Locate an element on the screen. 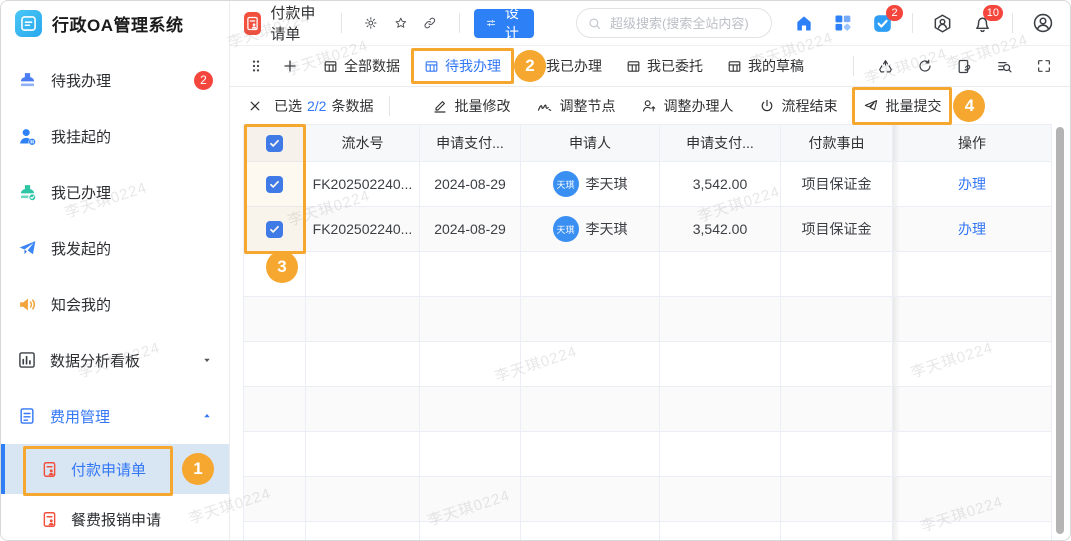 The image size is (1071, 541). column-header-operation: 操作 is located at coordinates (972, 143).